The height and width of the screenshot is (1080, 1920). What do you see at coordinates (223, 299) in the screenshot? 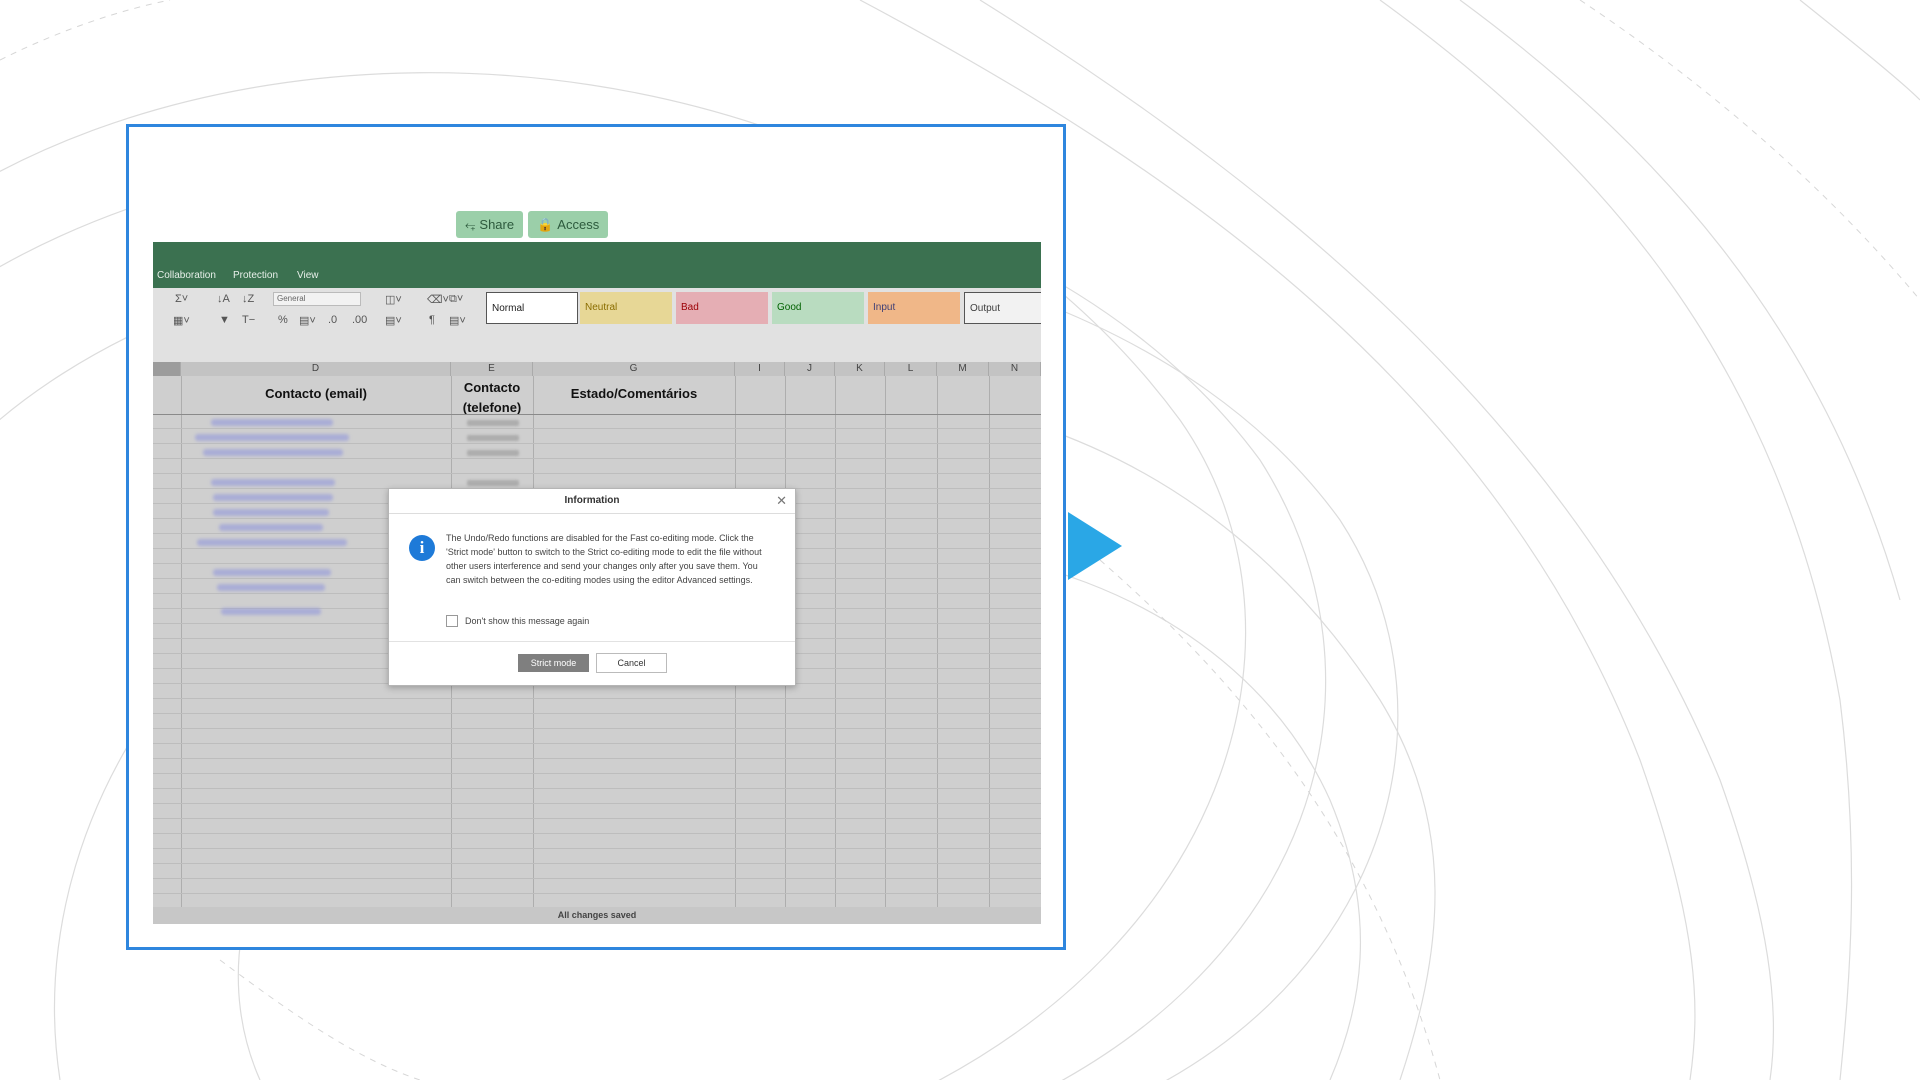
I see `sort-ascending-icon: ↓A` at bounding box center [223, 299].